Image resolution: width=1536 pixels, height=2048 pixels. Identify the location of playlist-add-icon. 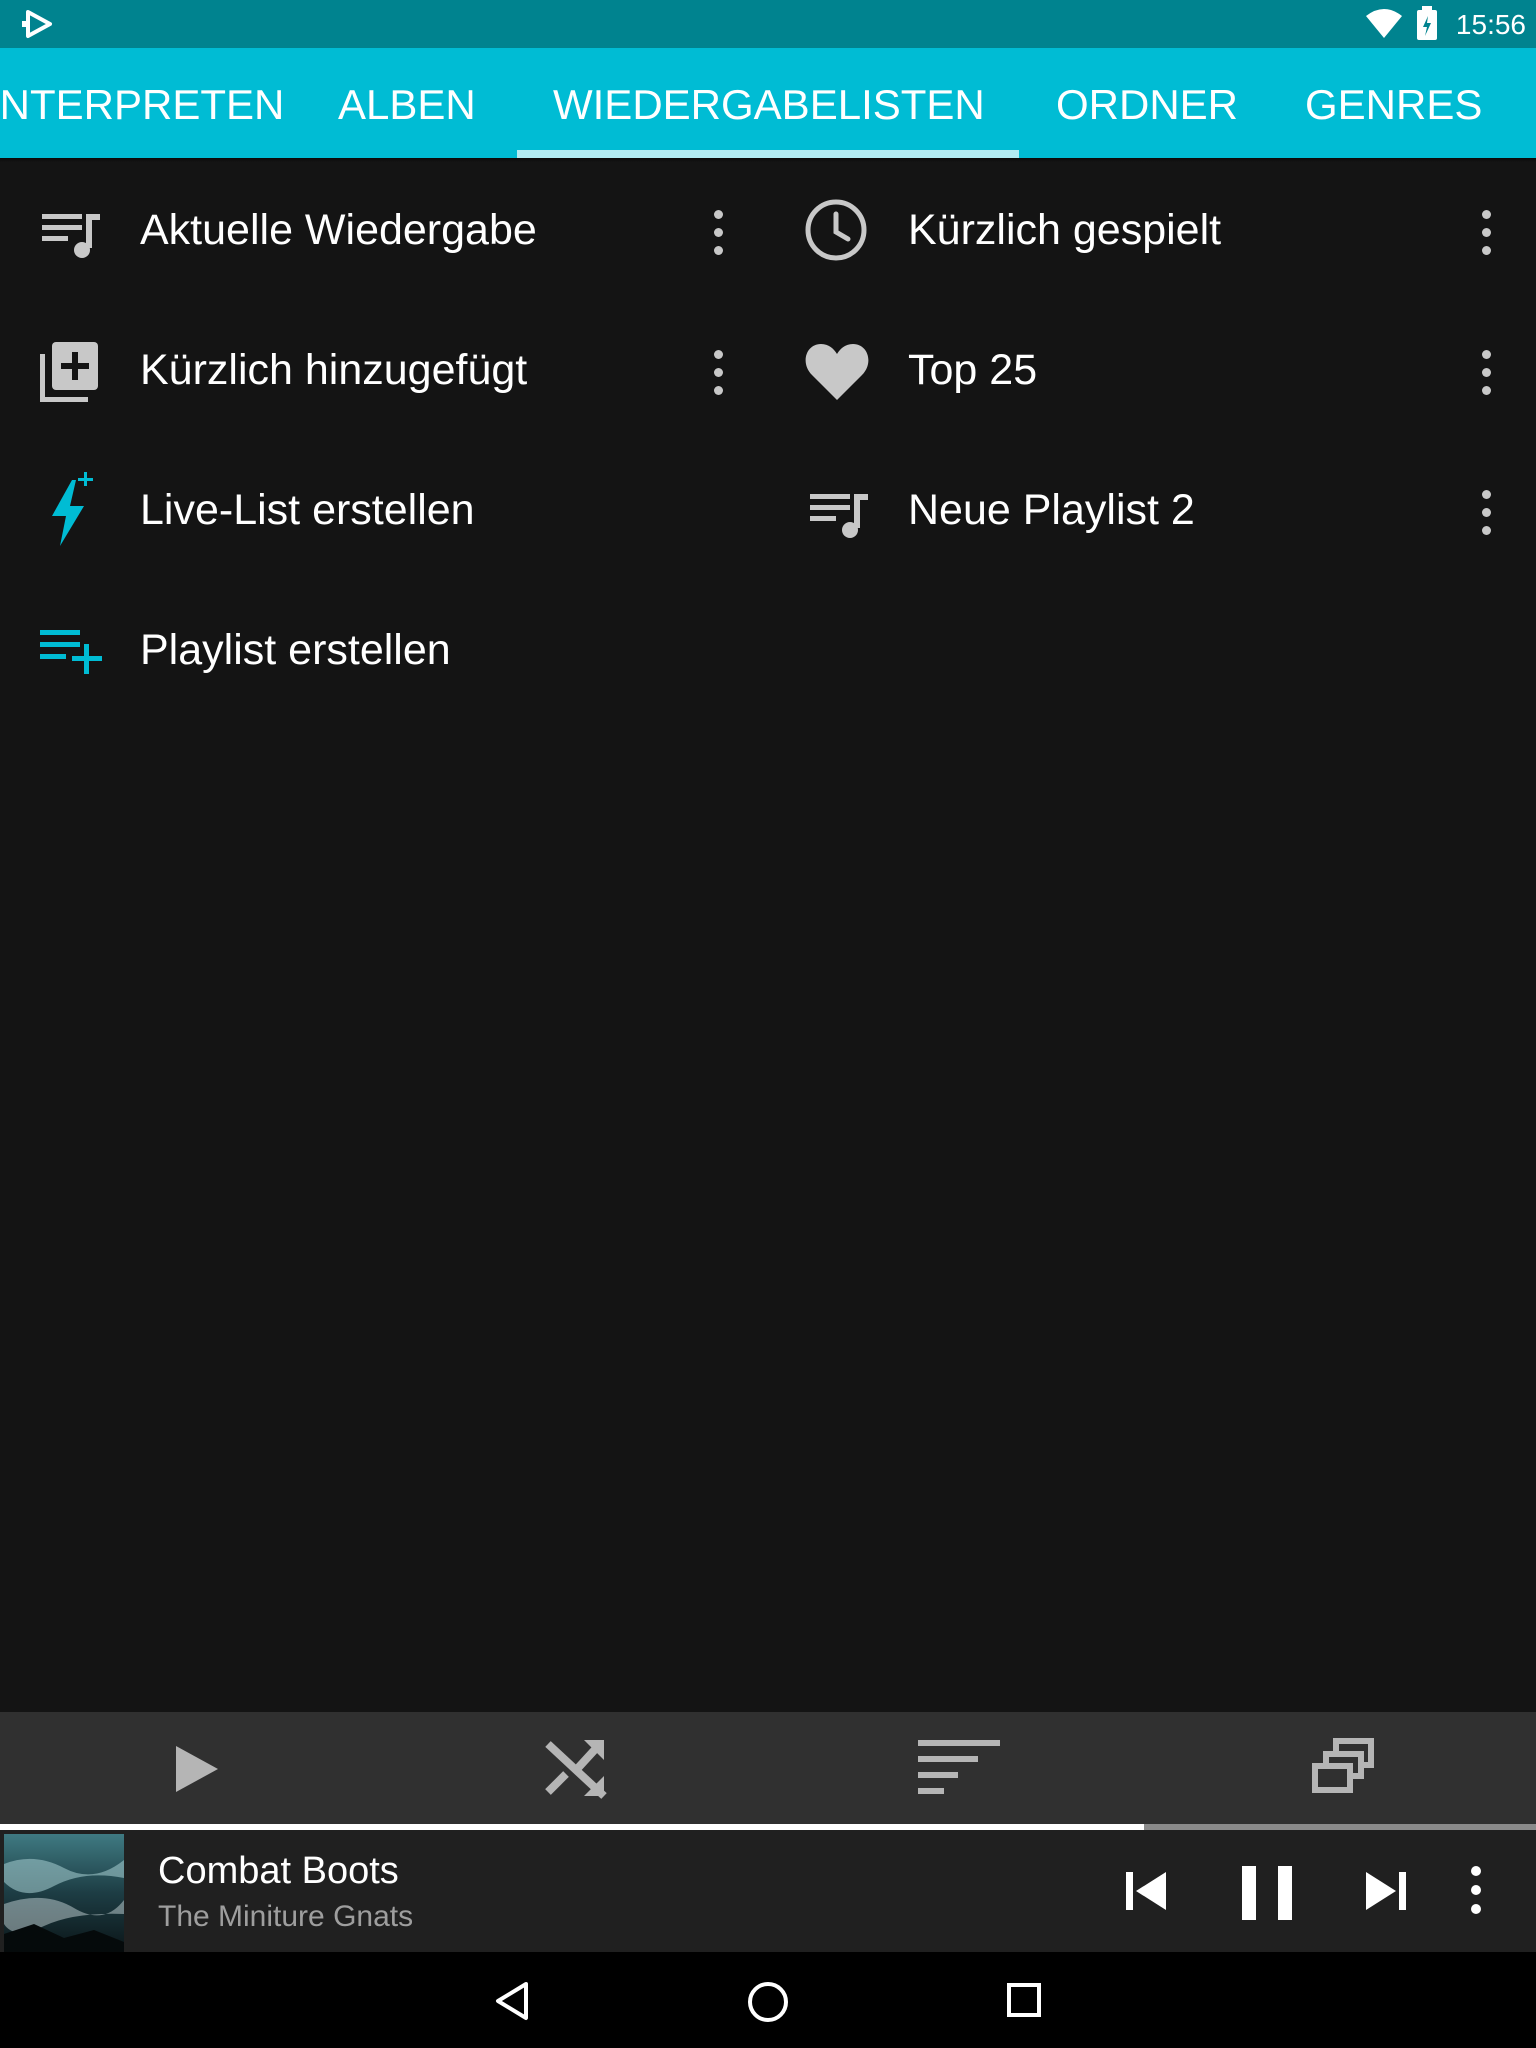
(71, 652).